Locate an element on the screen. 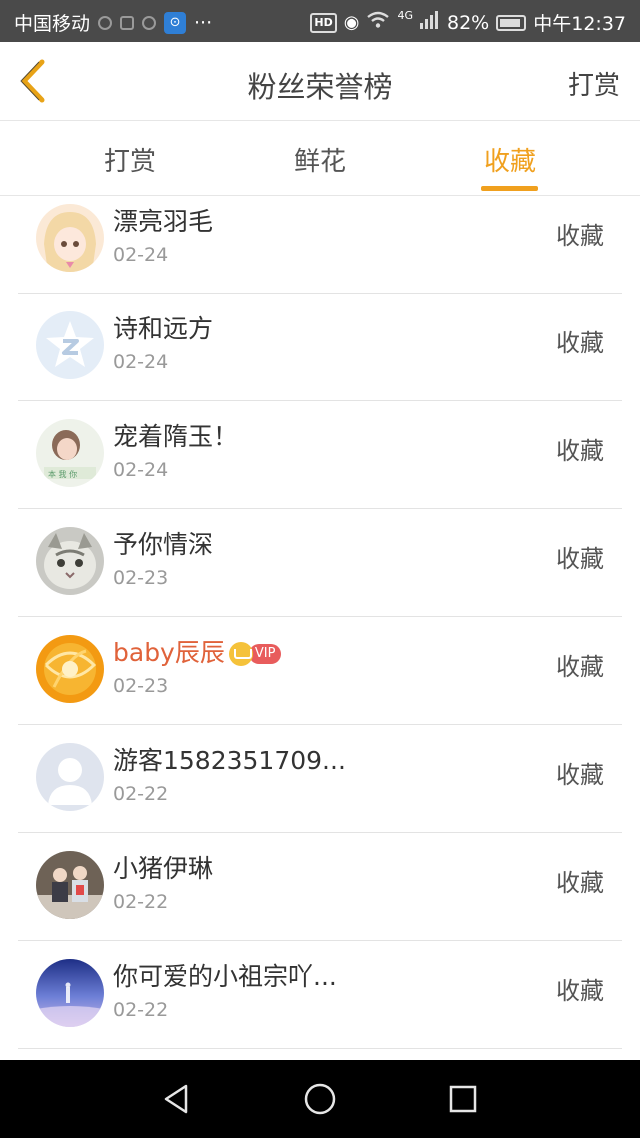 This screenshot has width=640, height=1138. list-item: 诗和远方 02-24 收藏 is located at coordinates (320, 347).